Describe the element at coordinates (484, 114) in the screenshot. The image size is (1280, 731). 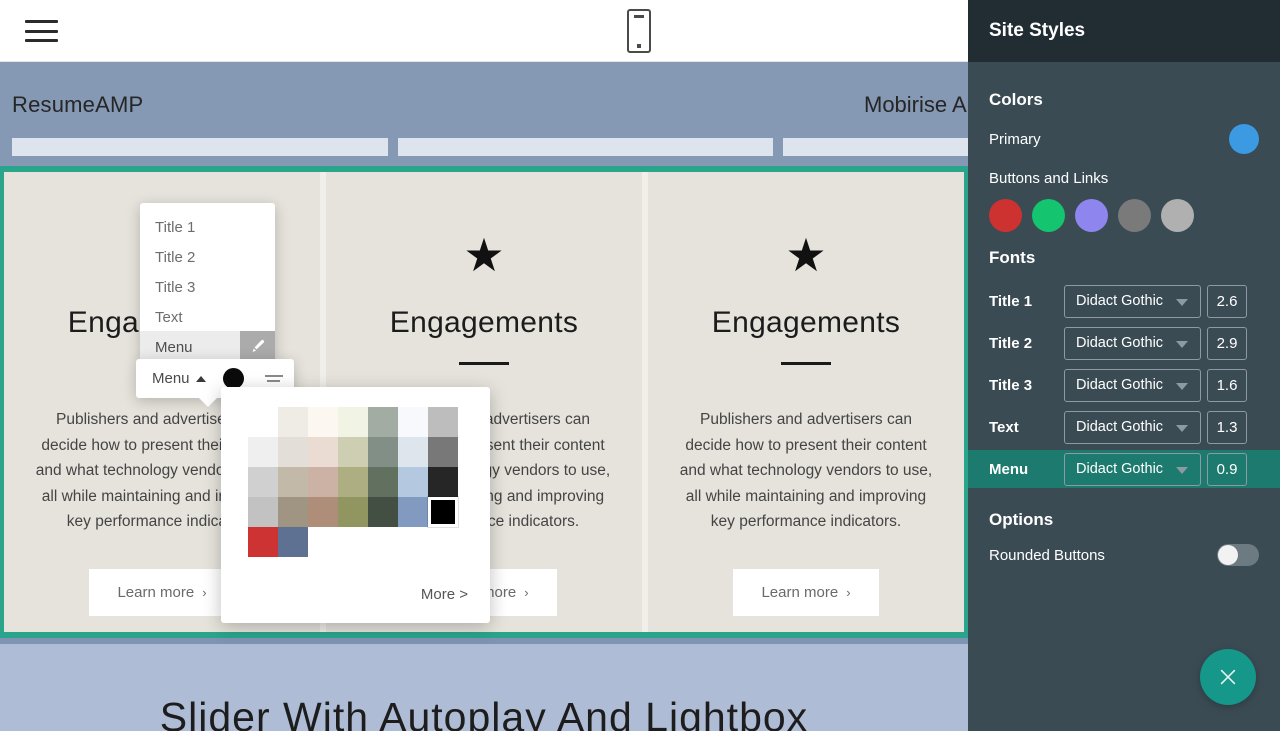
I see `site-navbar: ResumeAMP Mobirise AMP` at that location.